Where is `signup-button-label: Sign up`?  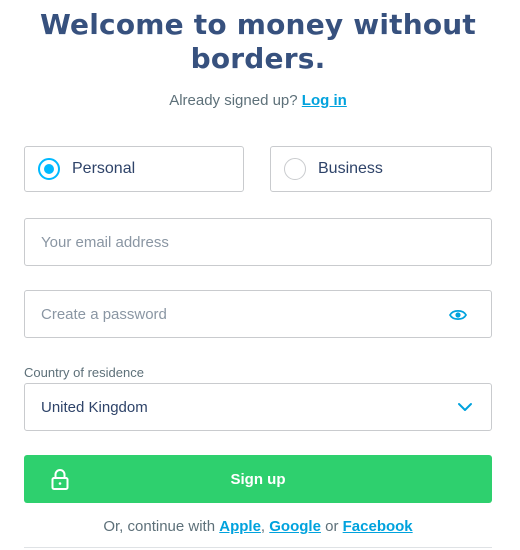 signup-button-label: Sign up is located at coordinates (258, 479).